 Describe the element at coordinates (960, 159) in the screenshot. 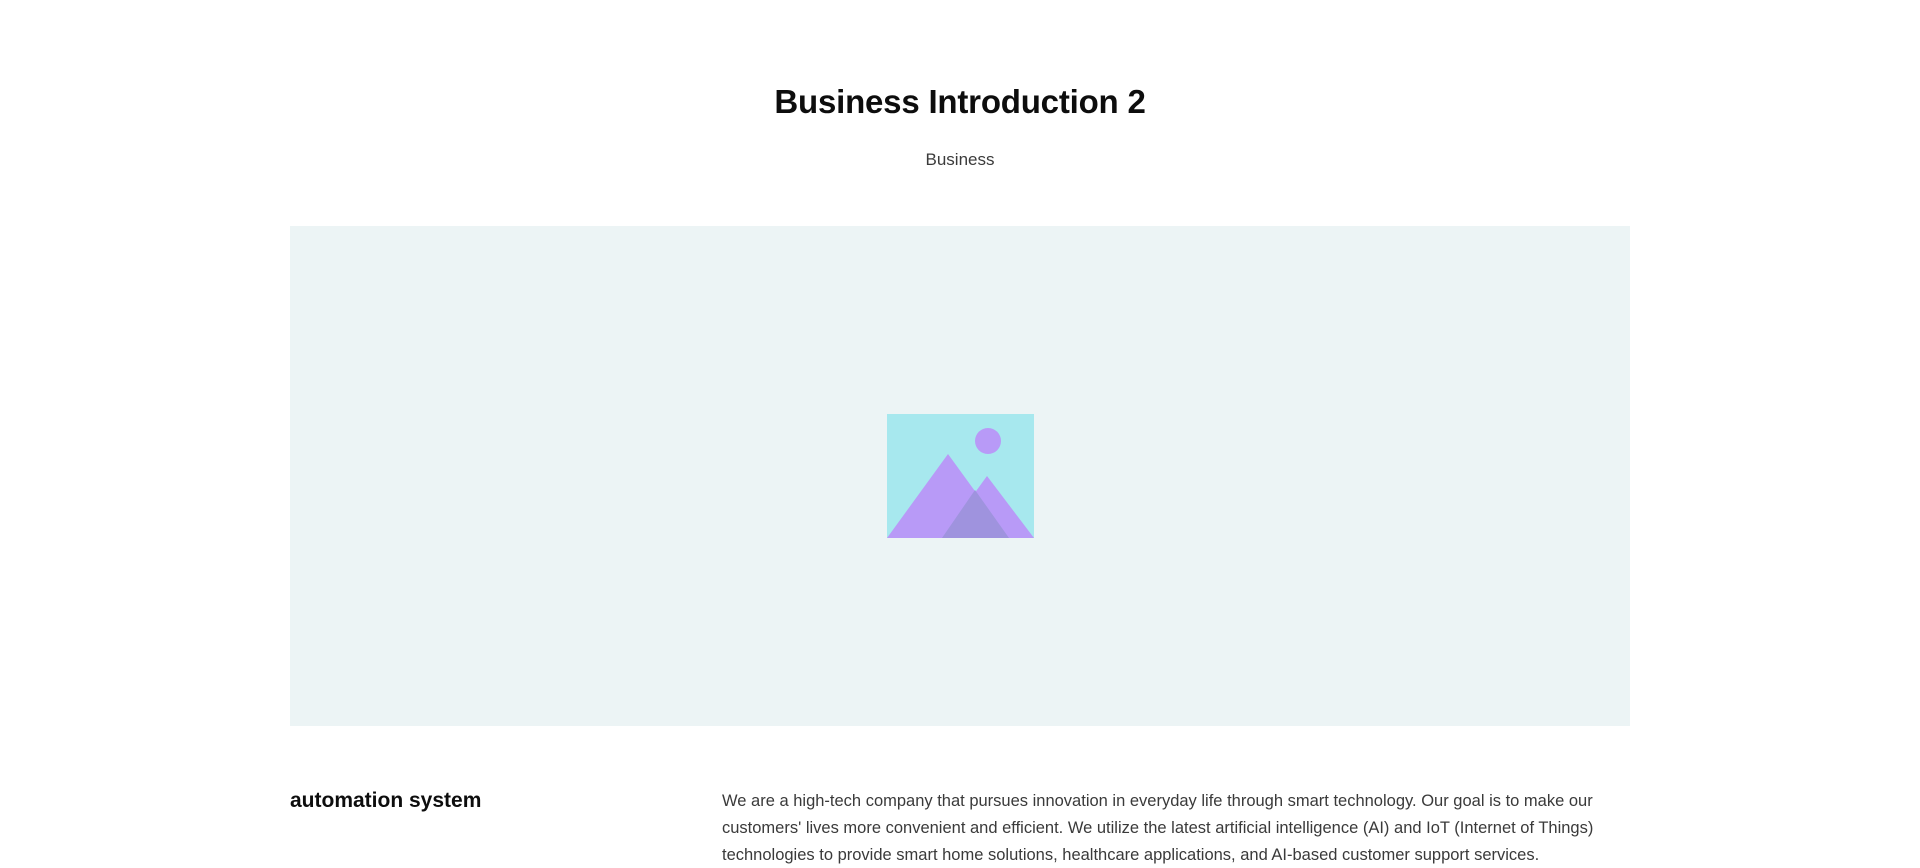

I see `page-category: Business` at that location.